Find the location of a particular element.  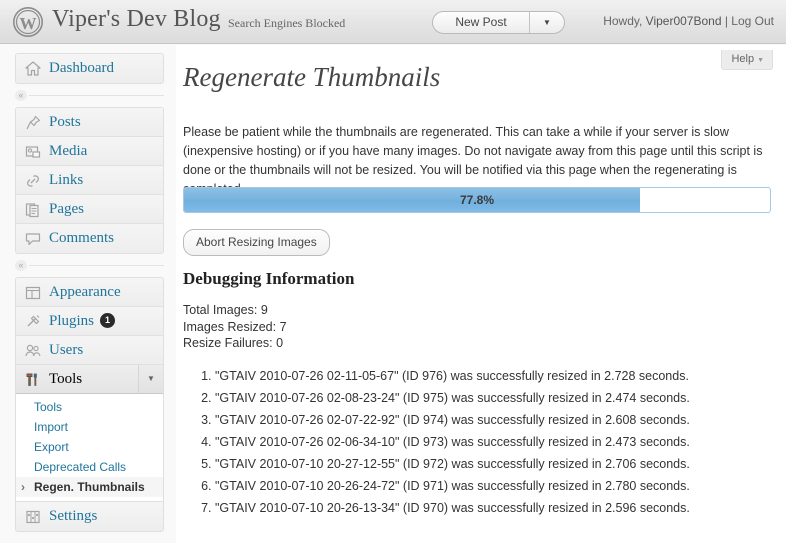

site-title: Viper's Dev Blog is located at coordinates (136, 19).